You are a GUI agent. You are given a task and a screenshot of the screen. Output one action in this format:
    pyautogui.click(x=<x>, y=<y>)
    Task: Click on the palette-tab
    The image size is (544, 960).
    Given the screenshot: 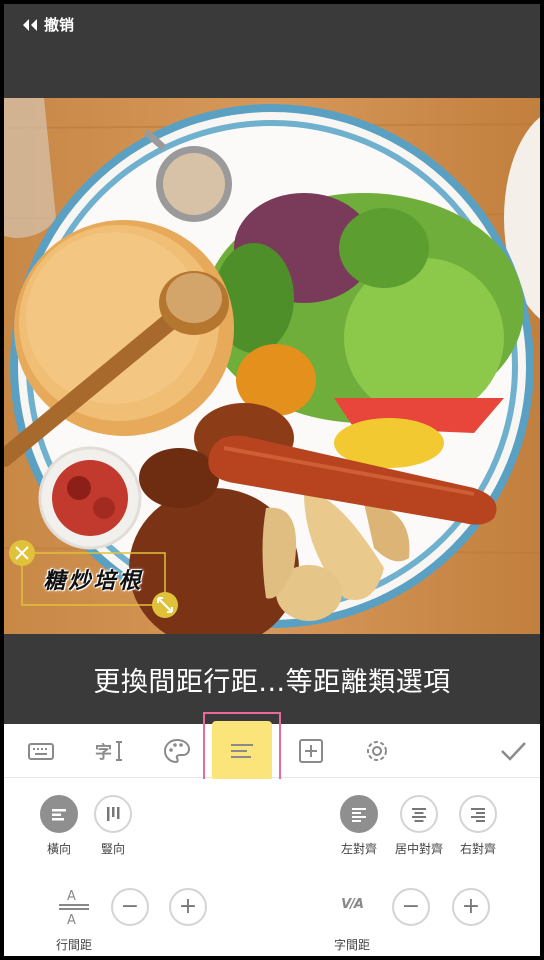 What is the action you would take?
    pyautogui.click(x=177, y=751)
    